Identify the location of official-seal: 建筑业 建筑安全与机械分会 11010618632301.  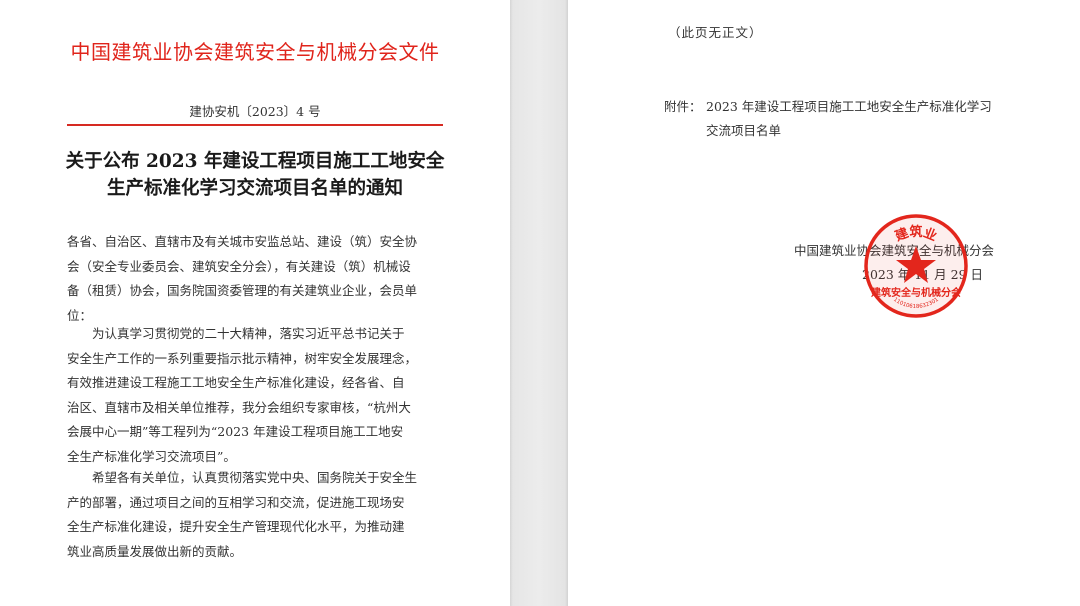
(916, 266).